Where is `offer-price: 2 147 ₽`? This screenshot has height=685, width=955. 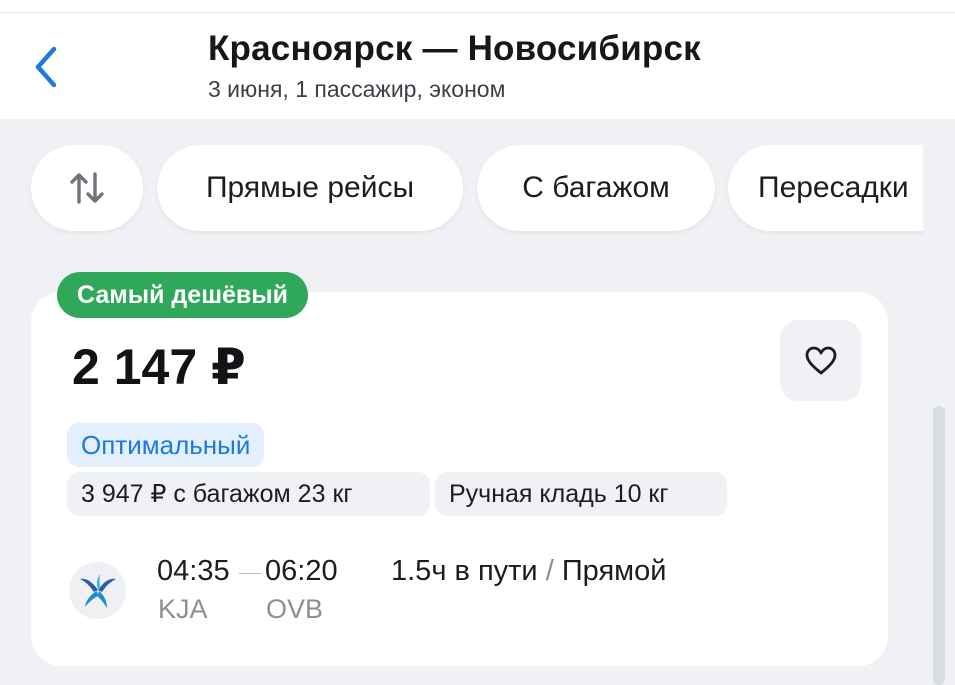 offer-price: 2 147 ₽ is located at coordinates (159, 367).